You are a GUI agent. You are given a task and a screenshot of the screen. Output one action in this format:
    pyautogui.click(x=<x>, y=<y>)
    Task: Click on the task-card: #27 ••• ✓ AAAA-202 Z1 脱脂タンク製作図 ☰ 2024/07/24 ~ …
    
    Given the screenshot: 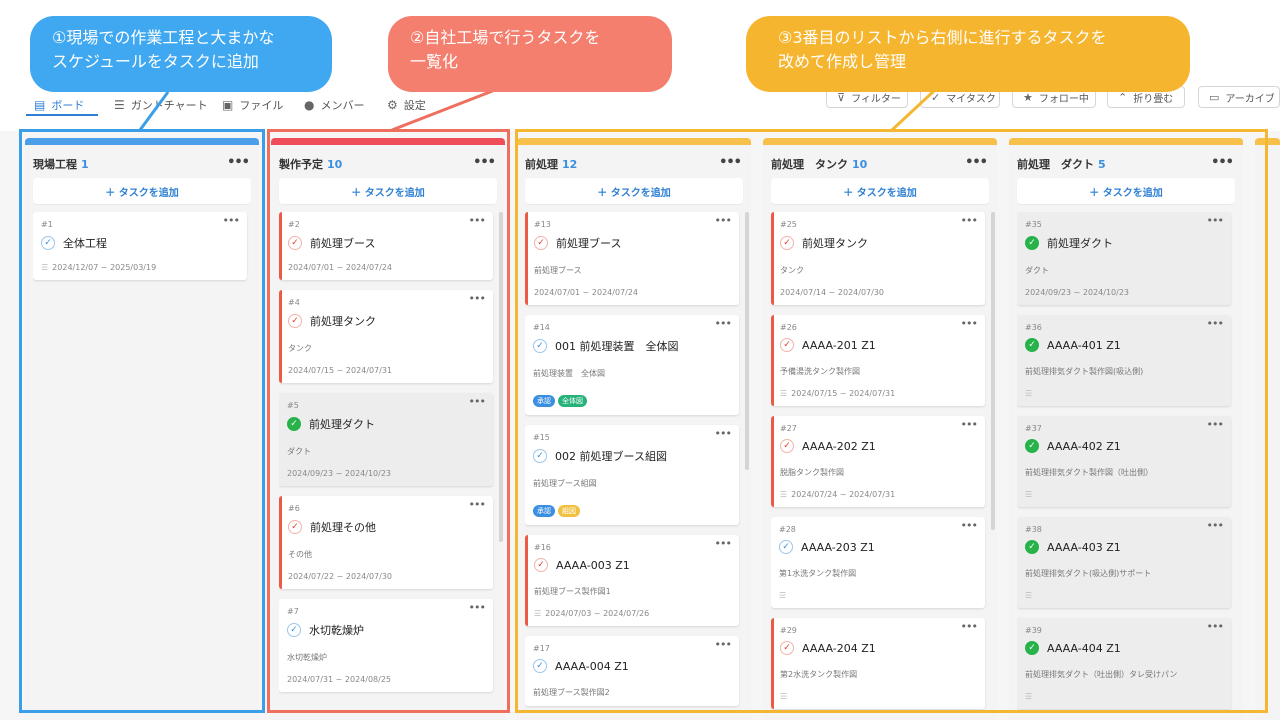 What is the action you would take?
    pyautogui.click(x=878, y=461)
    